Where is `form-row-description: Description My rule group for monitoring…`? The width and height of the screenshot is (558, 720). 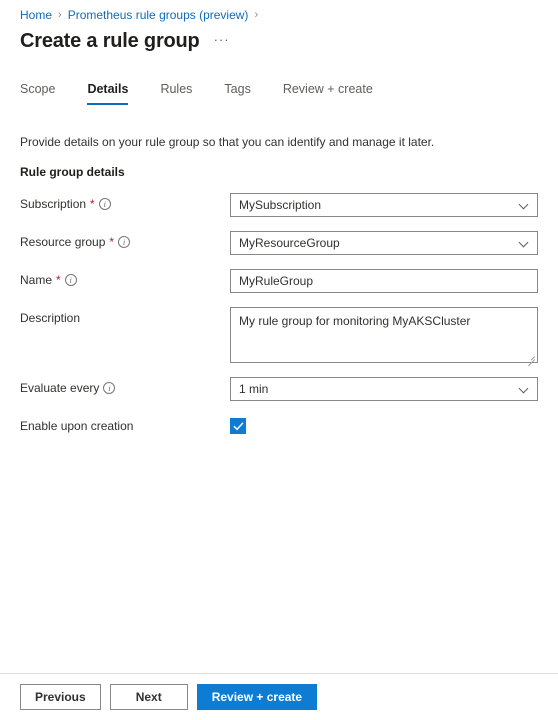
form-row-description: Description My rule group for monitoring… is located at coordinates (279, 335).